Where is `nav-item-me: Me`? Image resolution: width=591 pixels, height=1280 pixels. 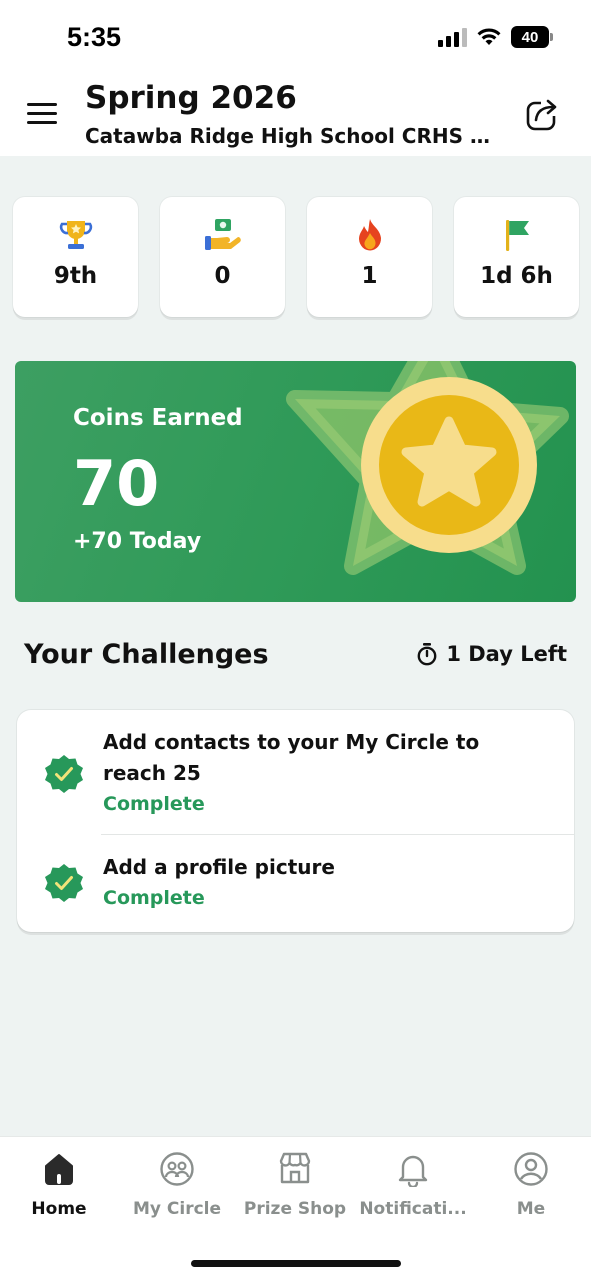 nav-item-me: Me is located at coordinates (531, 1184).